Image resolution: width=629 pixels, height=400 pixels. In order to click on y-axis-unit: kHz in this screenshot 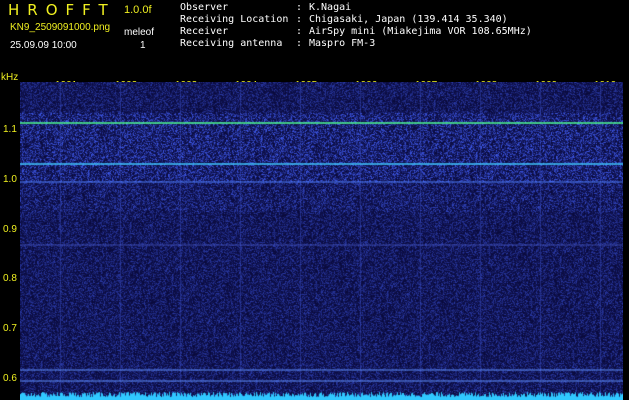, I will do `click(10, 77)`.